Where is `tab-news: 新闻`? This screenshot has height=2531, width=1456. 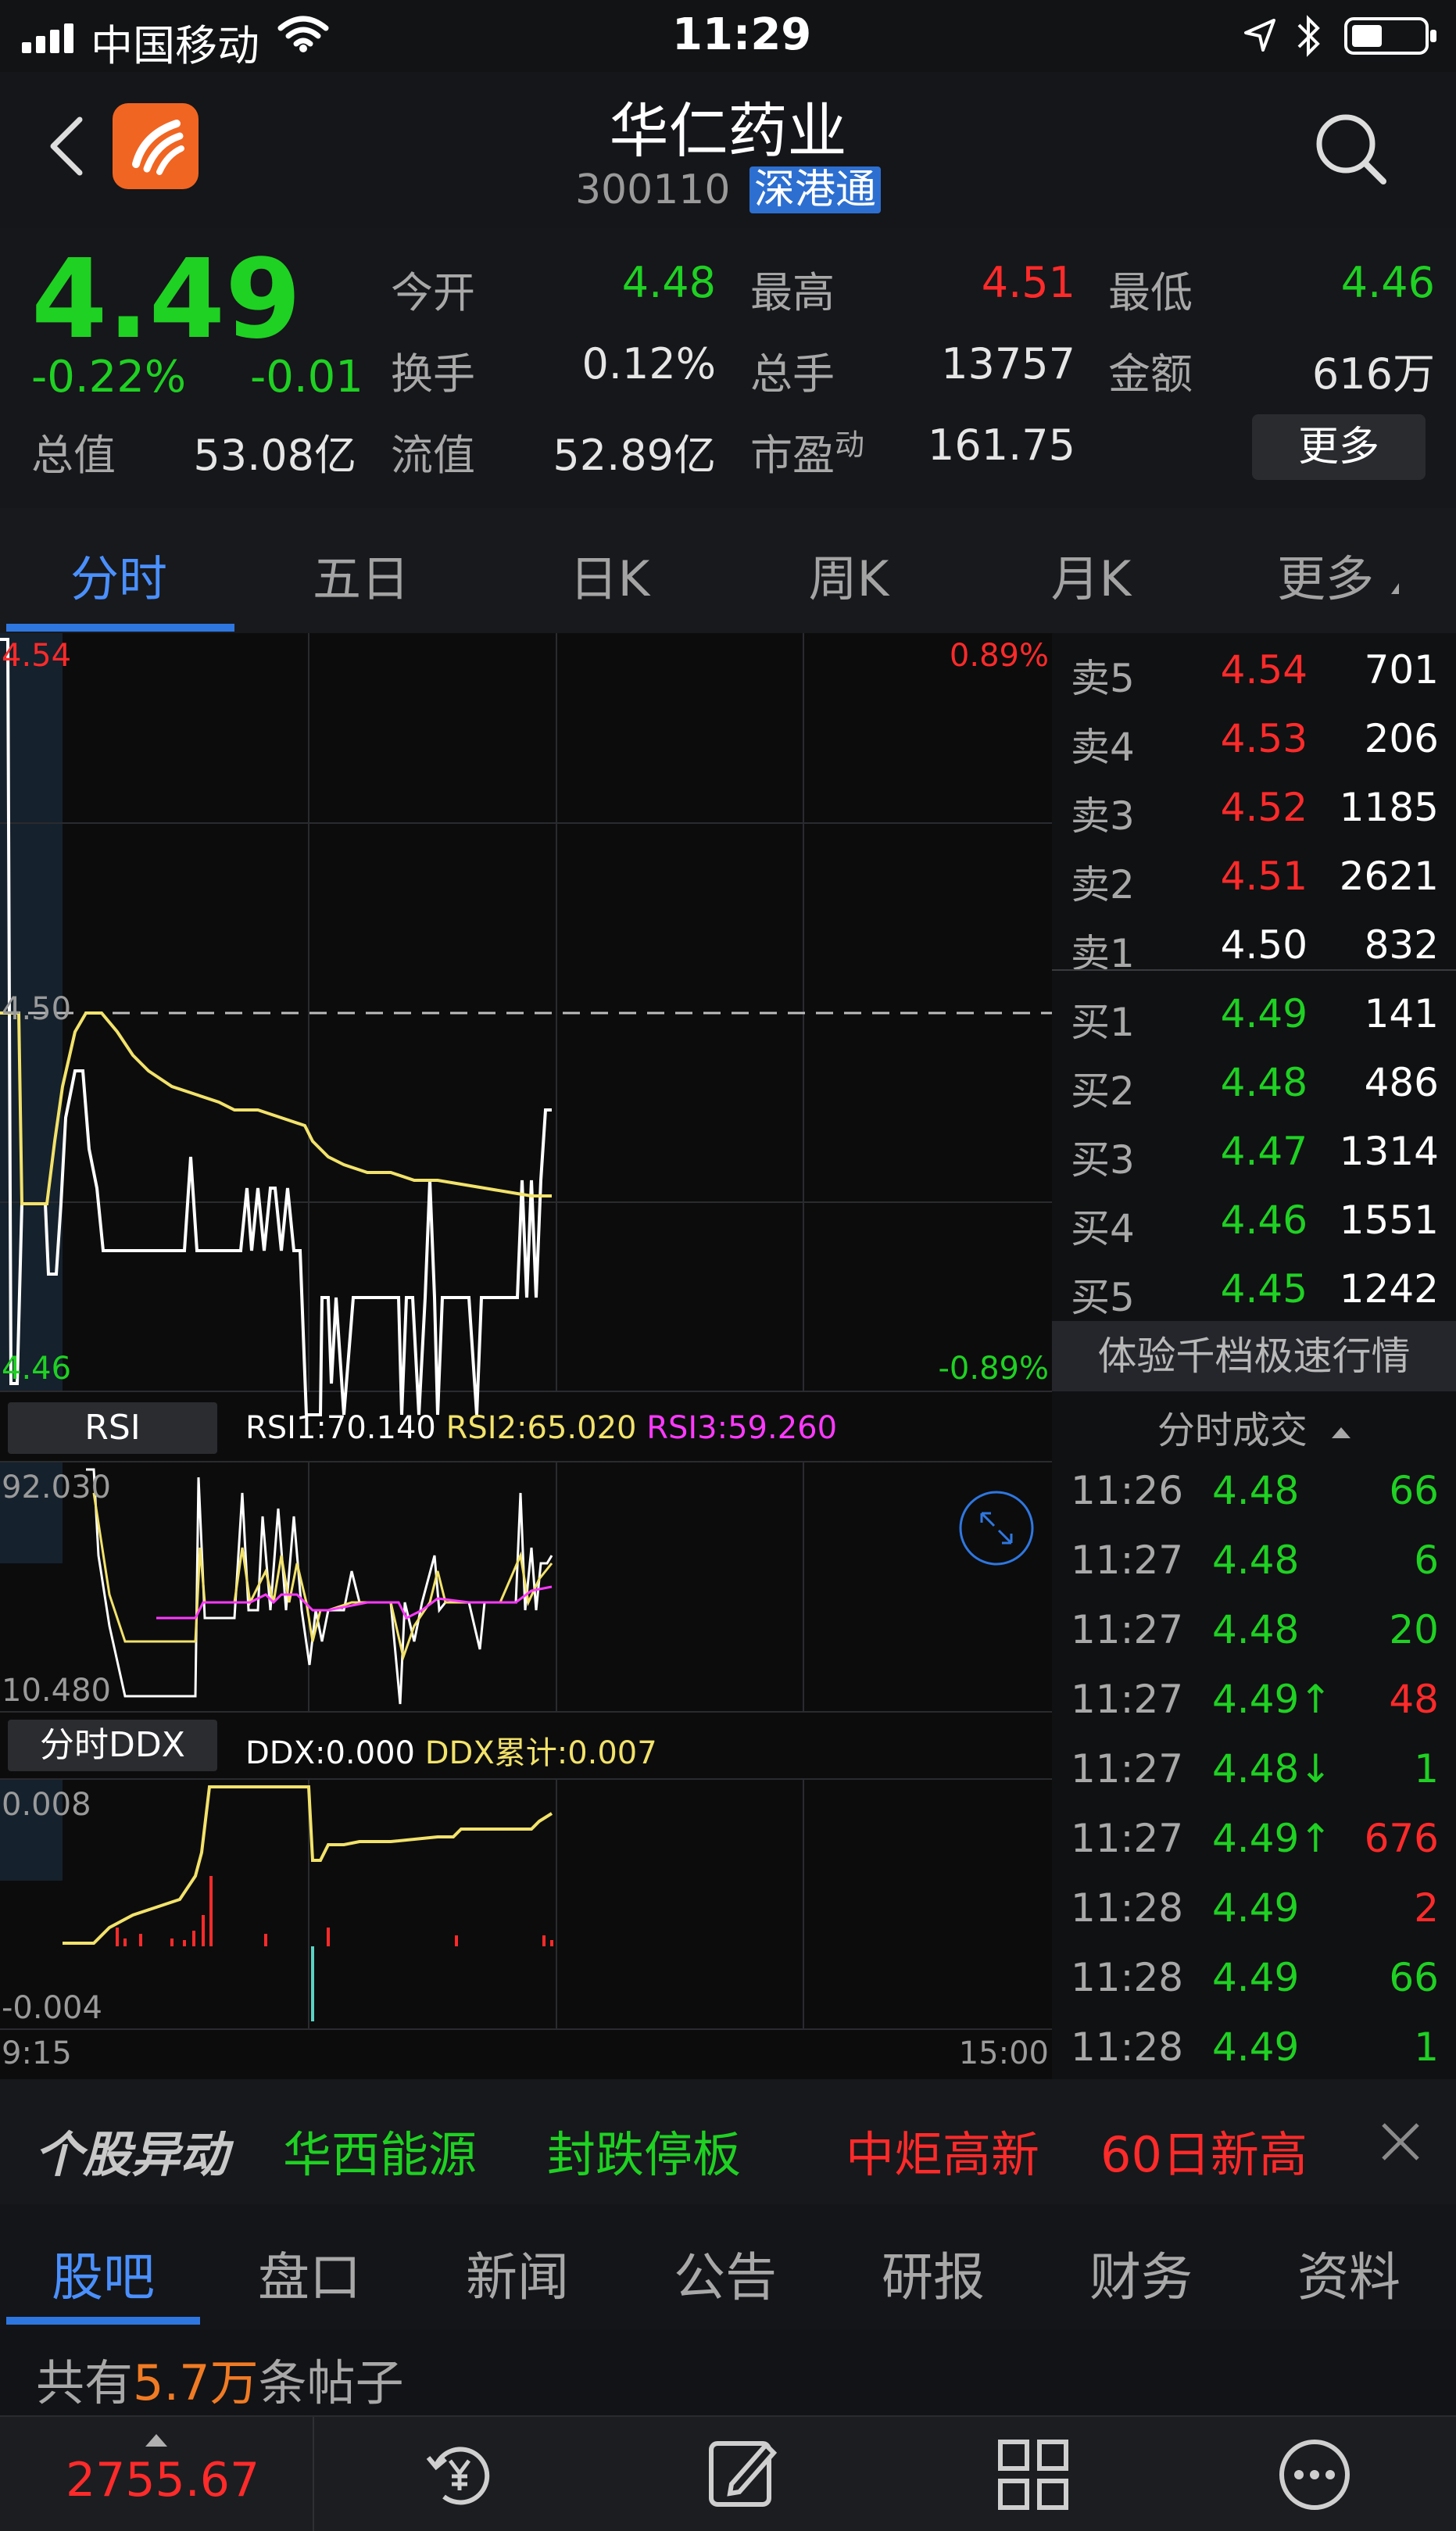
tab-news: 新闻 is located at coordinates (517, 2273).